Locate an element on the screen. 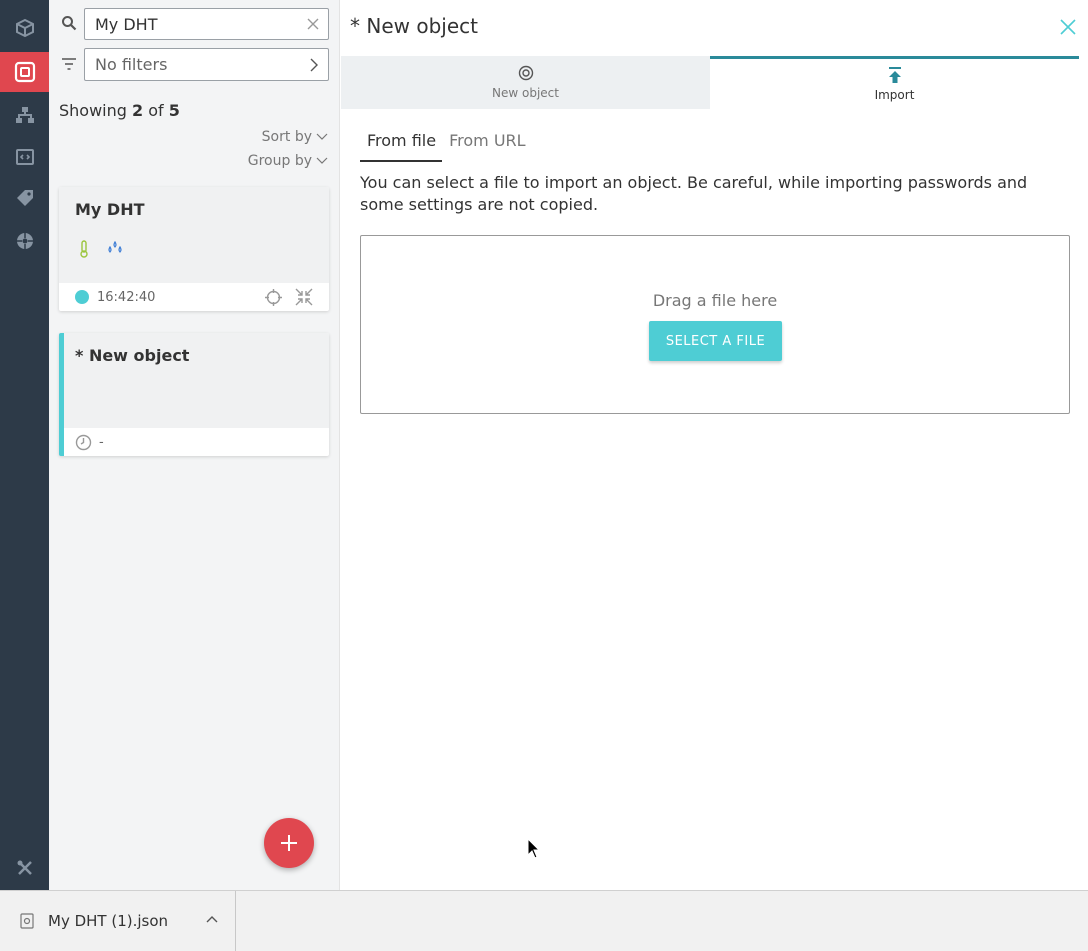 The image size is (1088, 951). plus-icon is located at coordinates (289, 843).